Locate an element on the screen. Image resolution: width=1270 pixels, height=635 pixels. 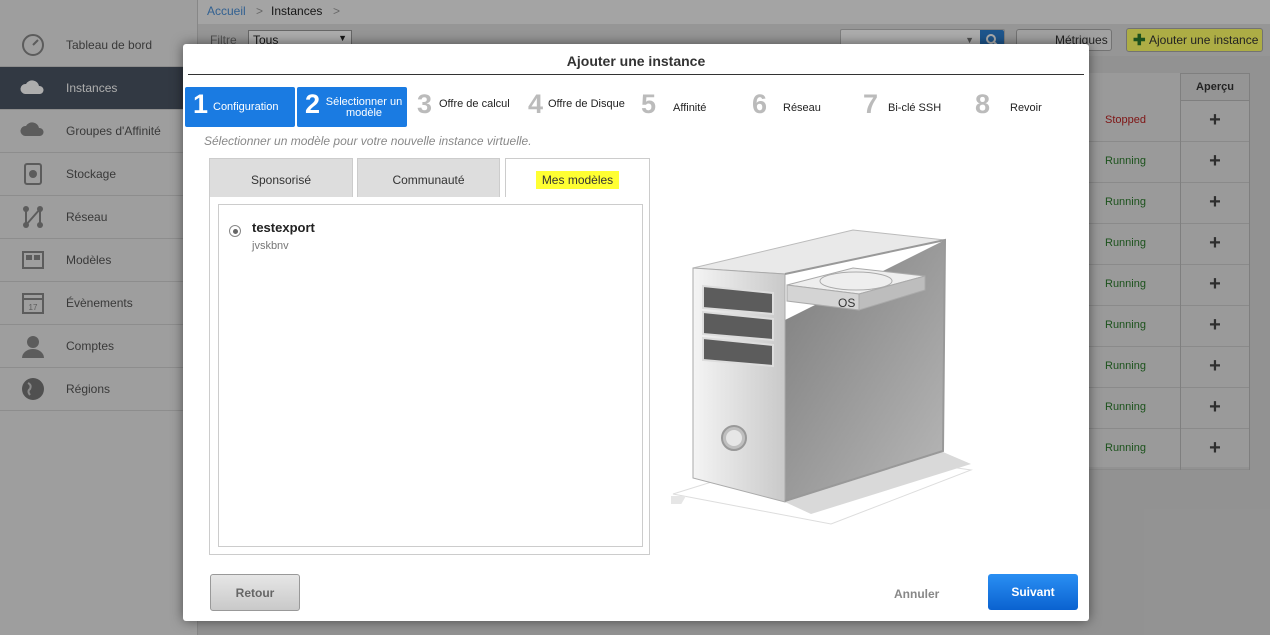
step-network: 6 Réseau is located at coordinates (797, 107).